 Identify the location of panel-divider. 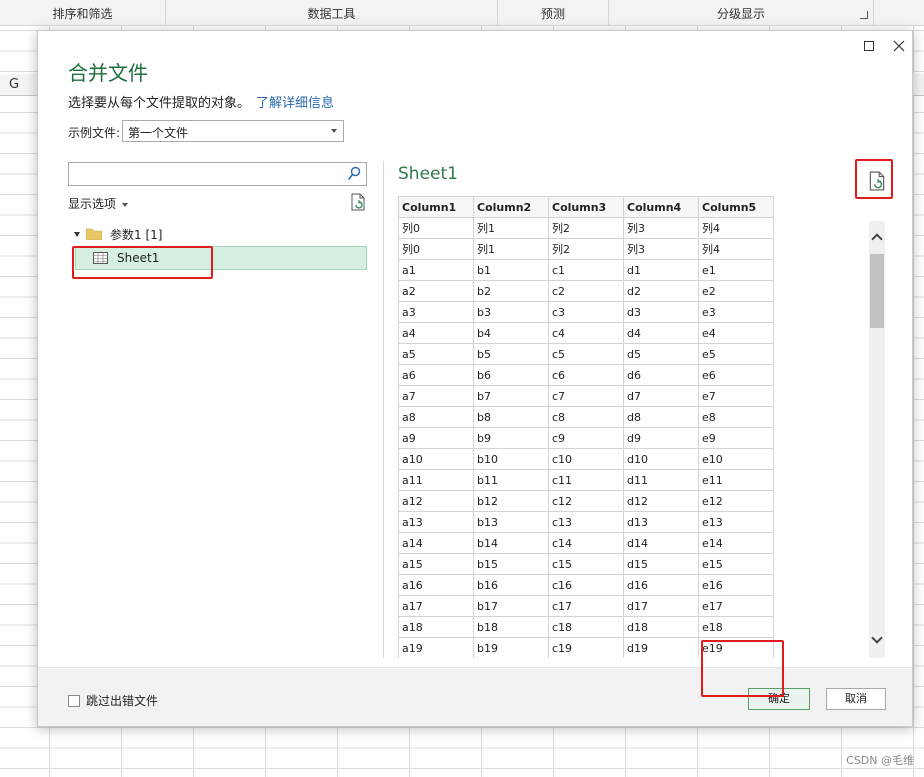
(383, 409).